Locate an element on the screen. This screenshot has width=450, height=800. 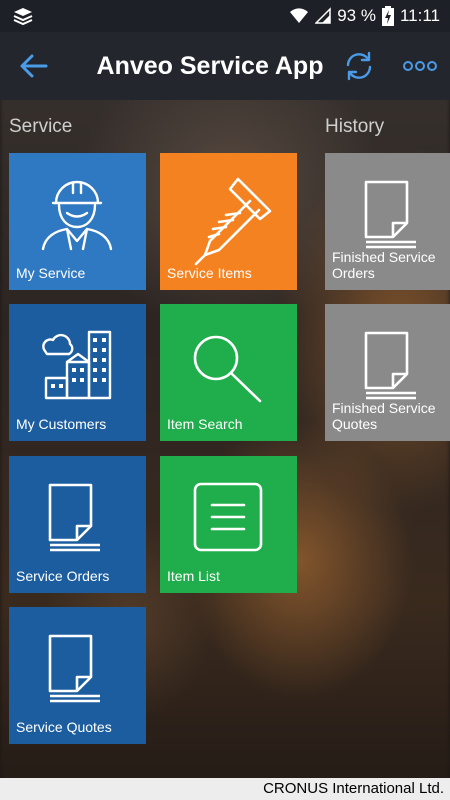
tile-label: Item List is located at coordinates (193, 576).